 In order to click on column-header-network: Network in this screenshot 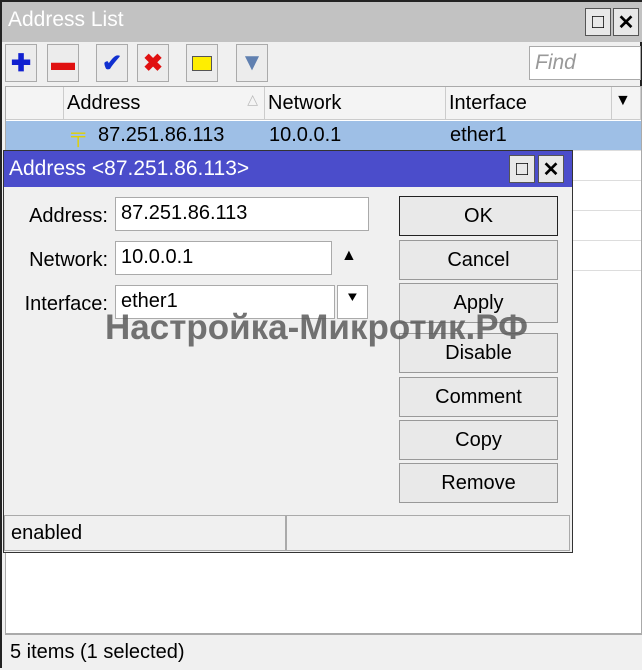, I will do `click(355, 103)`.